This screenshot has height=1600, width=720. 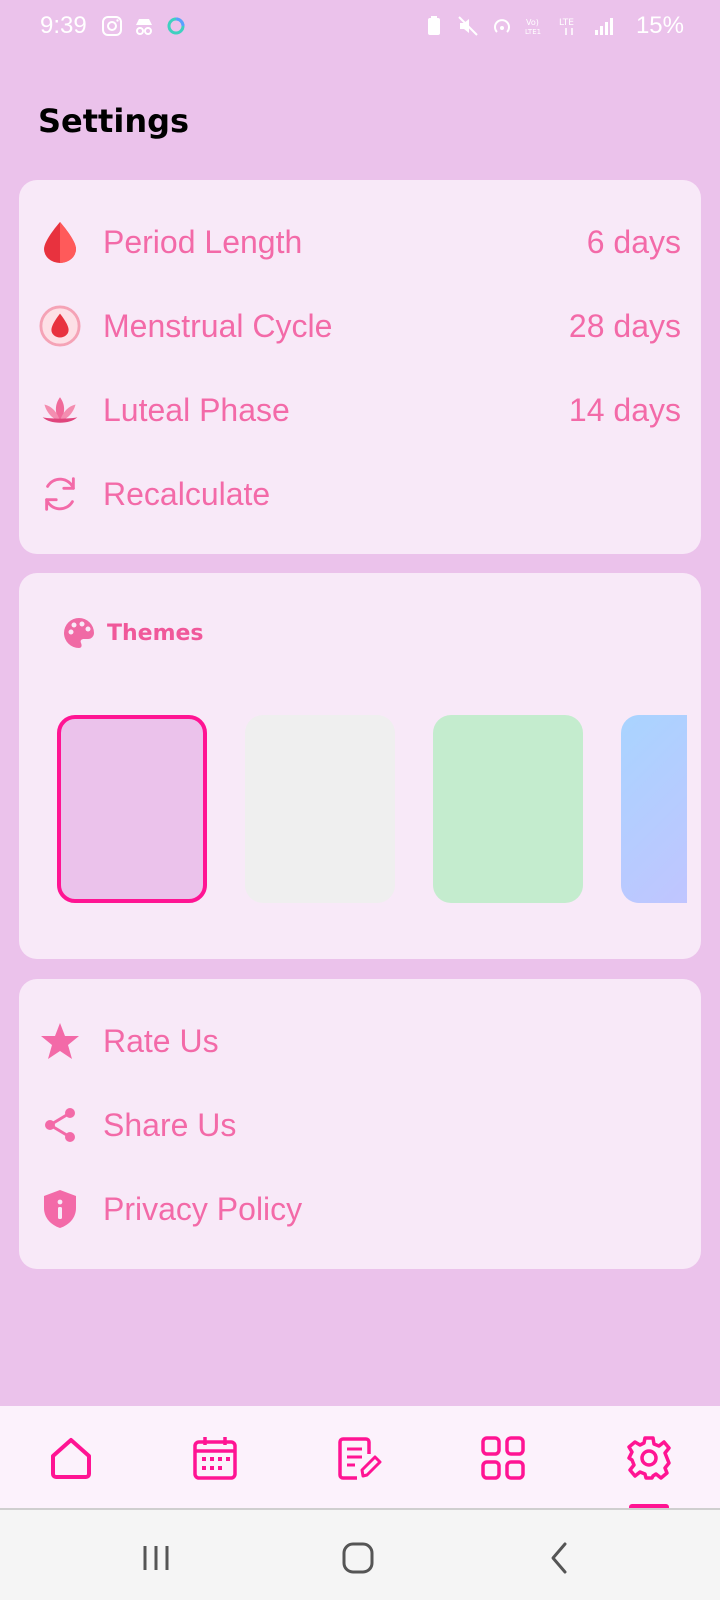 I want to click on incognito-icon, so click(x=144, y=27).